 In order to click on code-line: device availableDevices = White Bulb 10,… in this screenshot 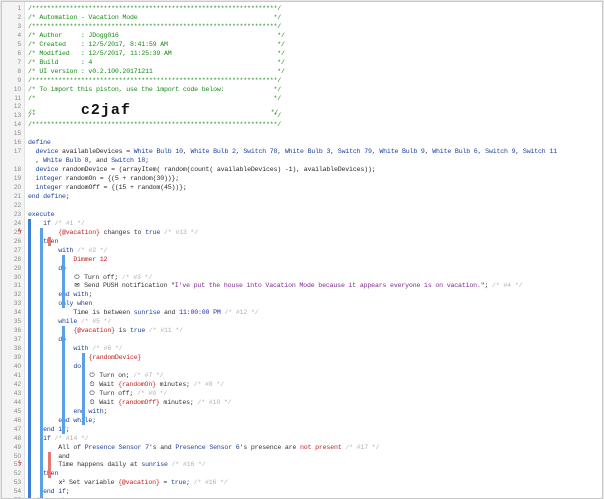, I will do `click(293, 151)`.